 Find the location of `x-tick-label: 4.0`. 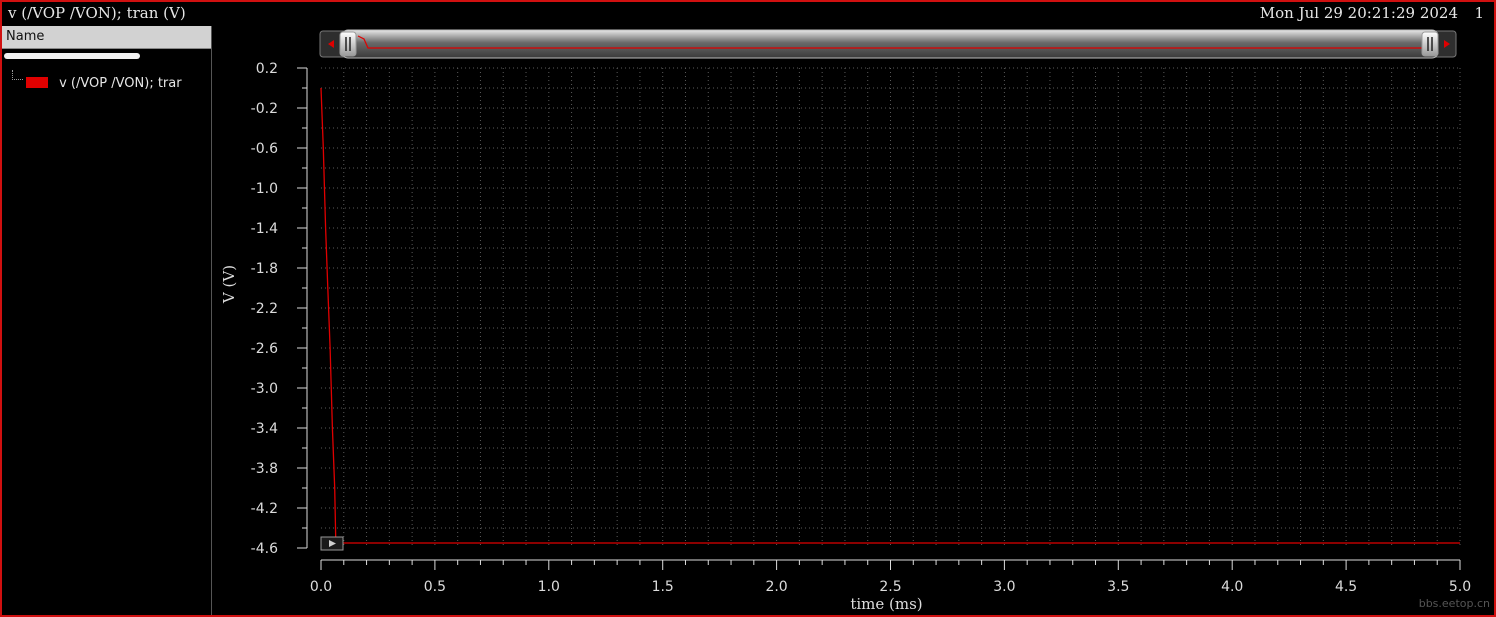

x-tick-label: 4.0 is located at coordinates (1232, 587).